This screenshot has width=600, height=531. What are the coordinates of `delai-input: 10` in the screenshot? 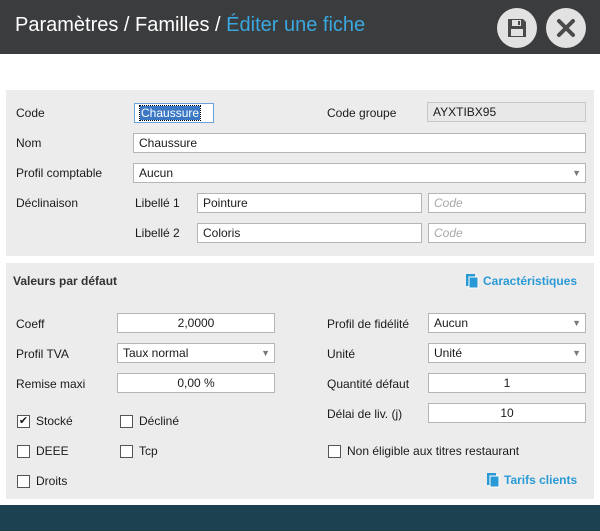 It's located at (507, 413).